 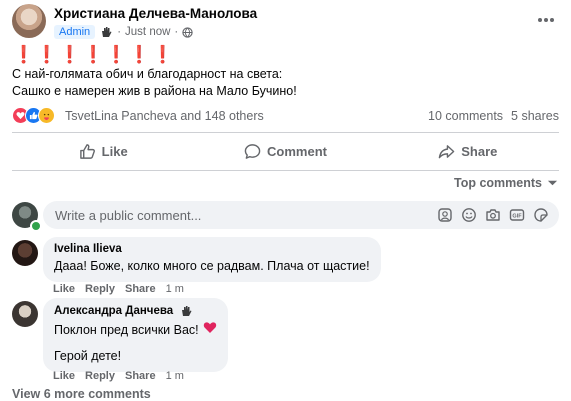 I want to click on gif-icon: GIF, so click(x=517, y=215).